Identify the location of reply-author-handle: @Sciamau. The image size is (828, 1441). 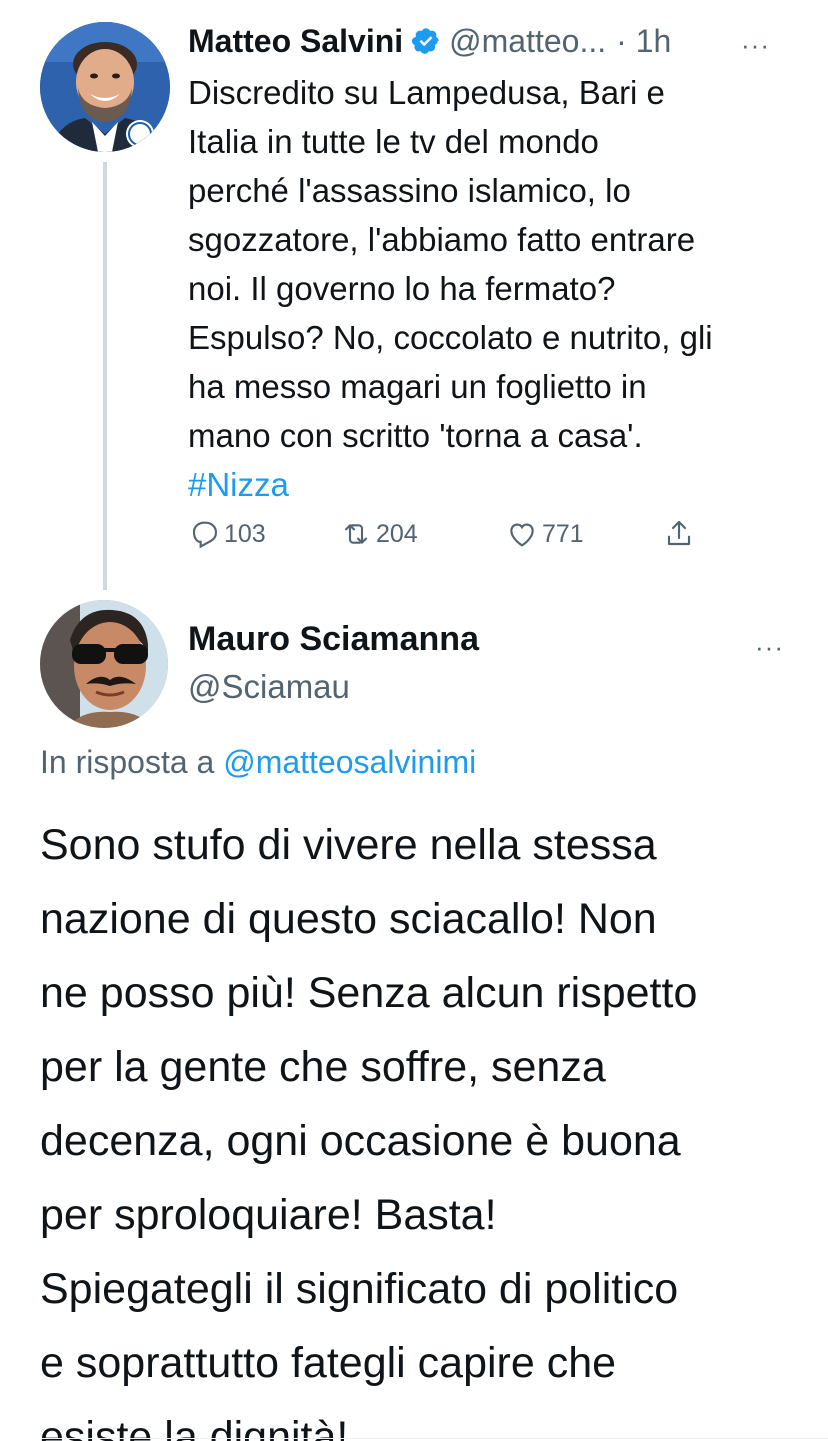
(269, 687).